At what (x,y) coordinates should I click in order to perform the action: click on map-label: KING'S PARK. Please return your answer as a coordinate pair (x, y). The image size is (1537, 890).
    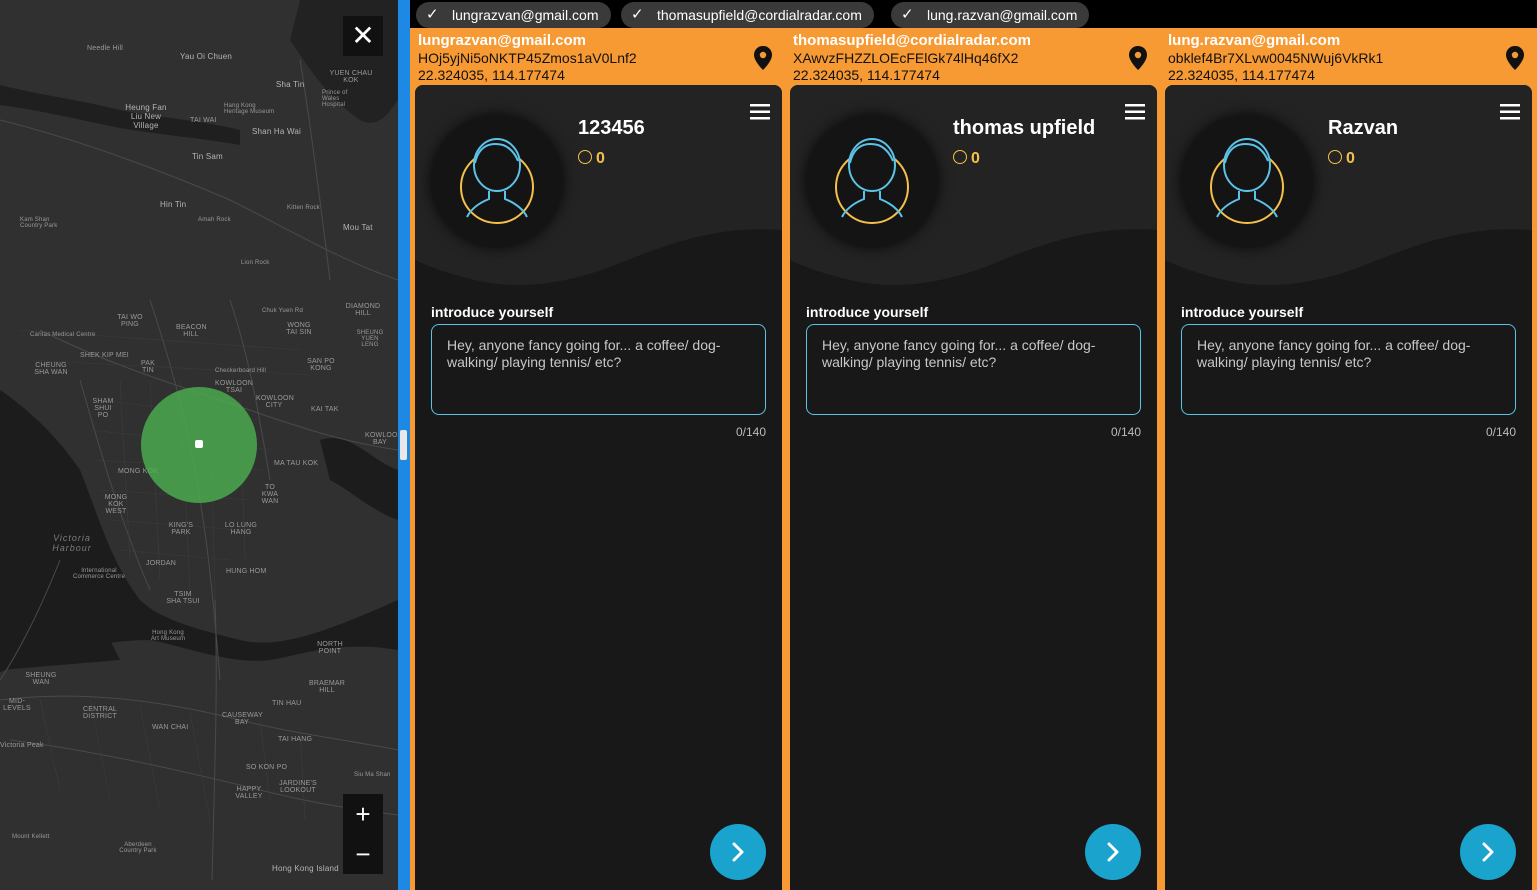
    Looking at the image, I should click on (181, 529).